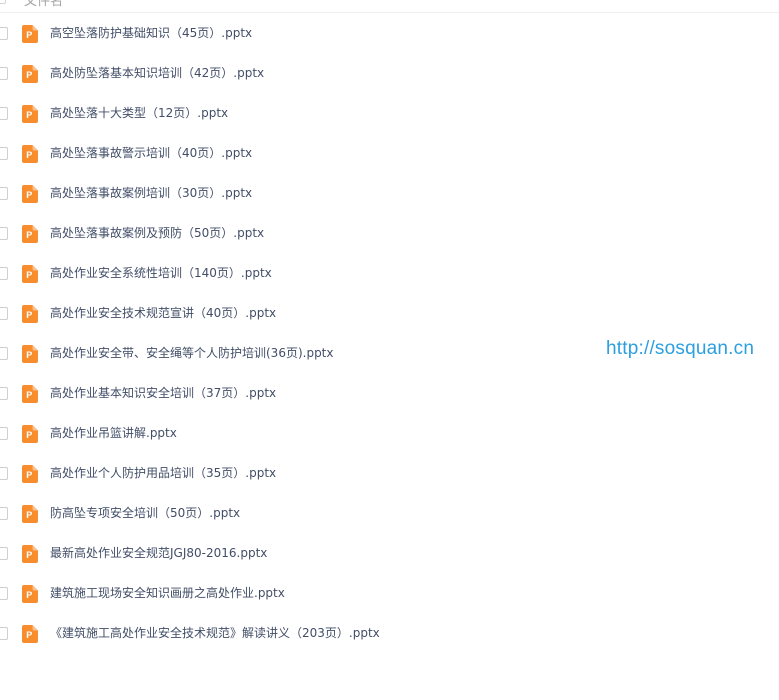  I want to click on file-name: 高处作业个人防护用品培训（35页）.pptx, so click(163, 473).